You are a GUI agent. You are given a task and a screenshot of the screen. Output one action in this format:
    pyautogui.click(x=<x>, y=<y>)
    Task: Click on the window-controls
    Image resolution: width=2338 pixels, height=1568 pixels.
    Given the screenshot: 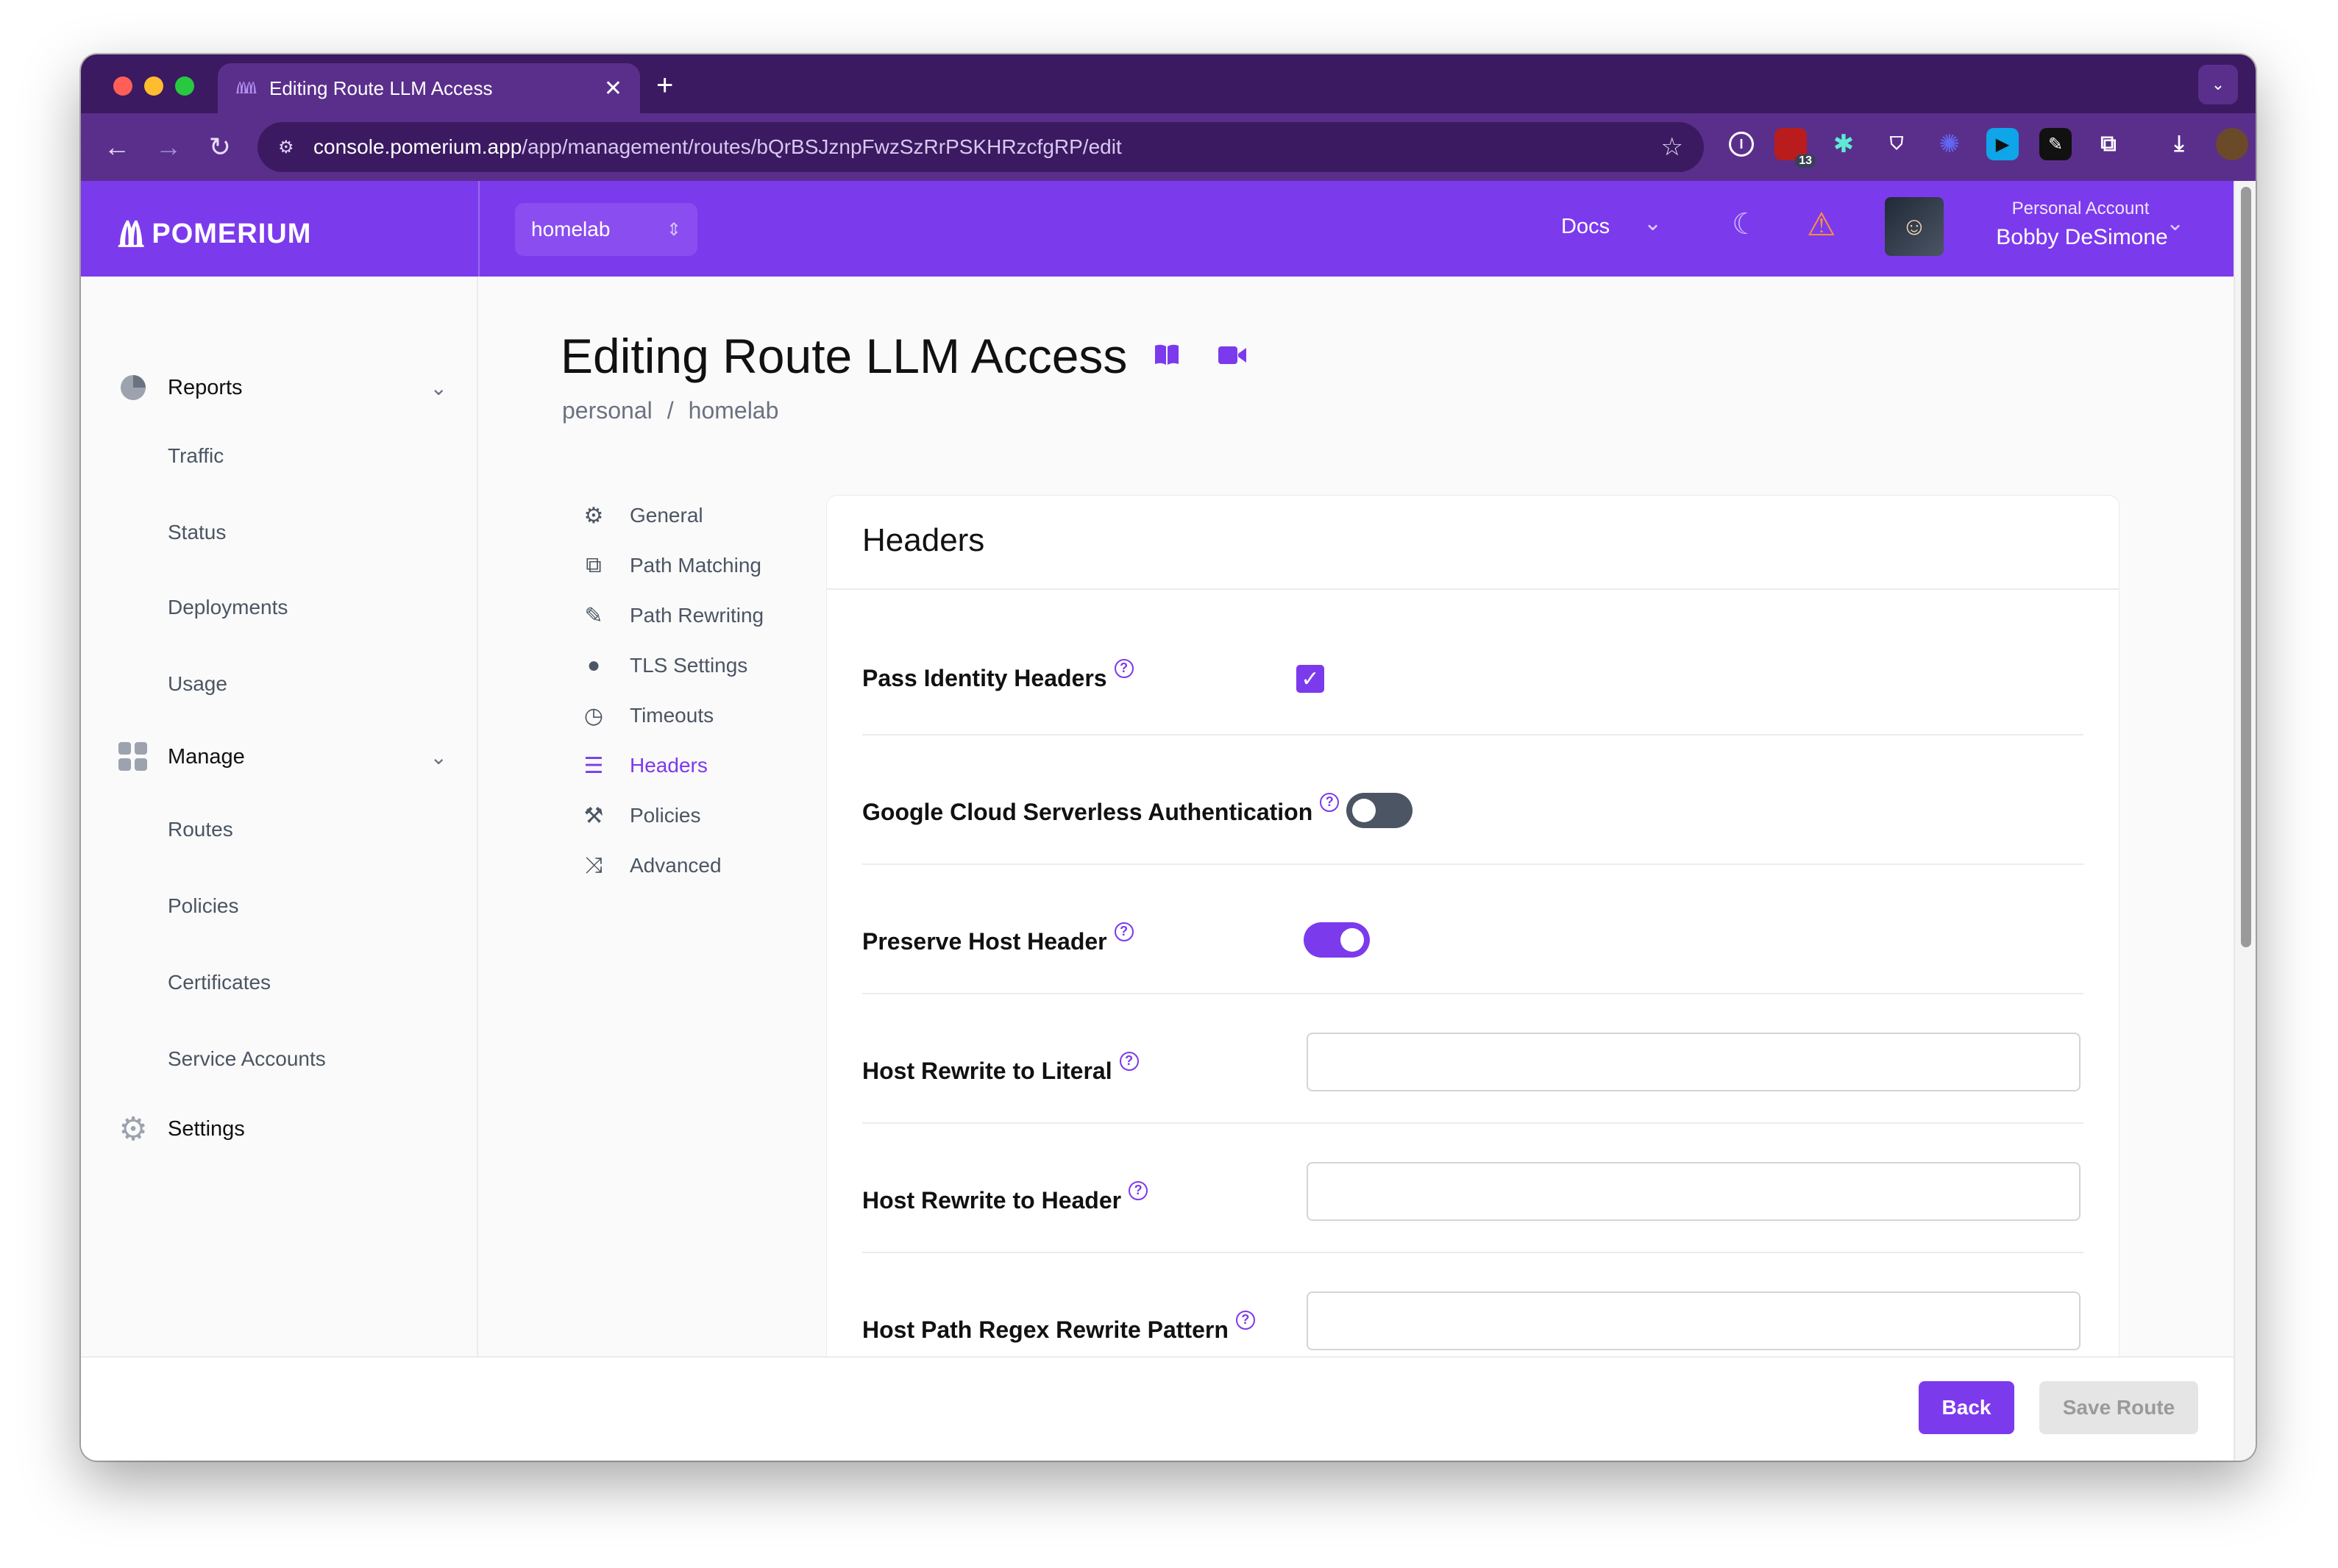 What is the action you would take?
    pyautogui.click(x=153, y=86)
    